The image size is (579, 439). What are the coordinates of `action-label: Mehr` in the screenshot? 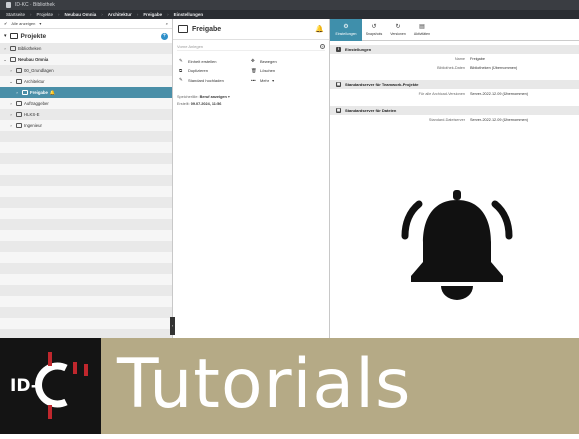 It's located at (265, 80).